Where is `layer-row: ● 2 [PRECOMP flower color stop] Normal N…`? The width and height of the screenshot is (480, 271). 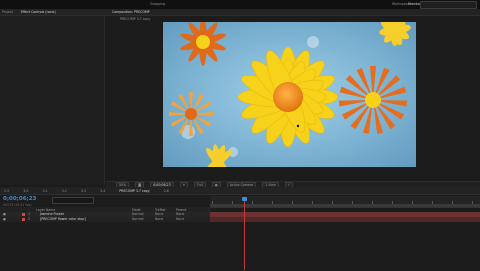 layer-row: ● 2 [PRECOMP flower color stop] Normal N… is located at coordinates (105, 219).